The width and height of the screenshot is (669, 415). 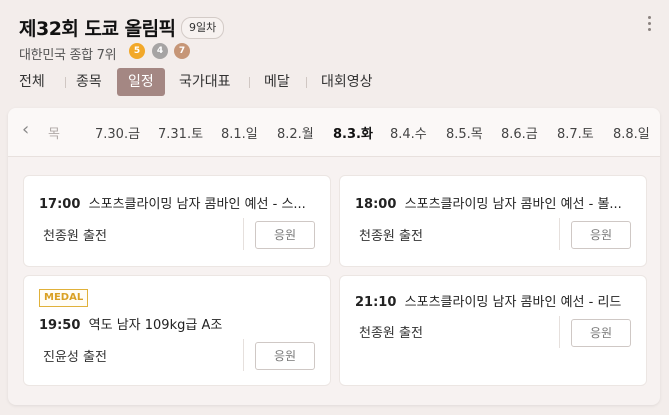 What do you see at coordinates (180, 132) in the screenshot?
I see `date-item: 7.31.토` at bounding box center [180, 132].